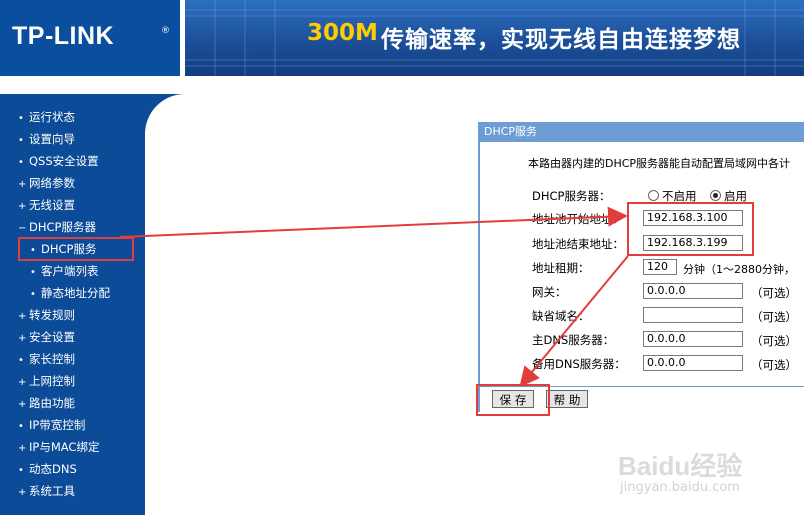 This screenshot has height=515, width=804. Describe the element at coordinates (52, 139) in the screenshot. I see `sidebar-item-label: 设置向导` at that location.